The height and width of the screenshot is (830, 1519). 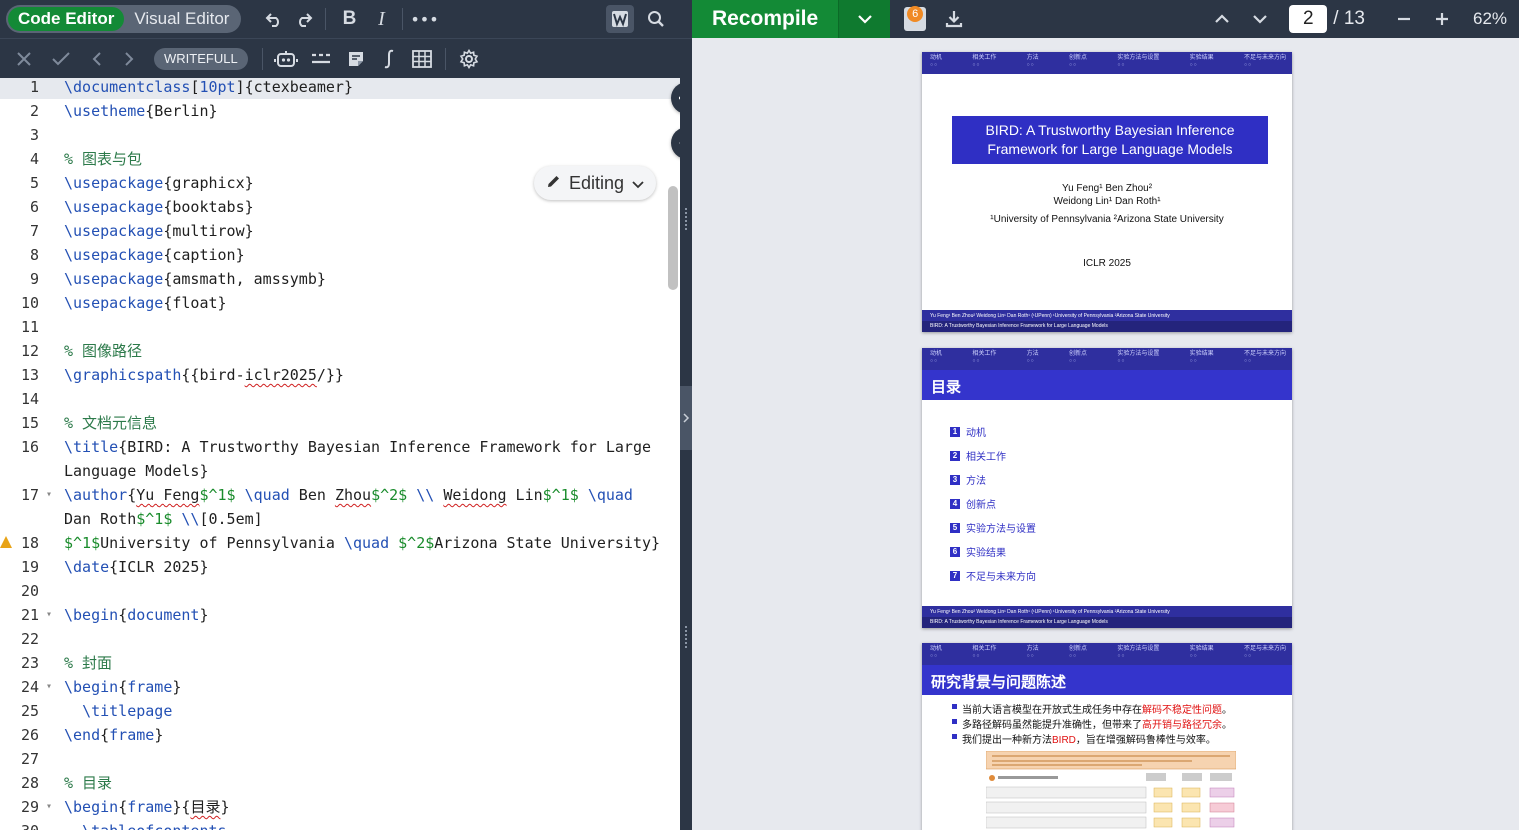 I want to click on logs-icon: 6, so click(x=915, y=18).